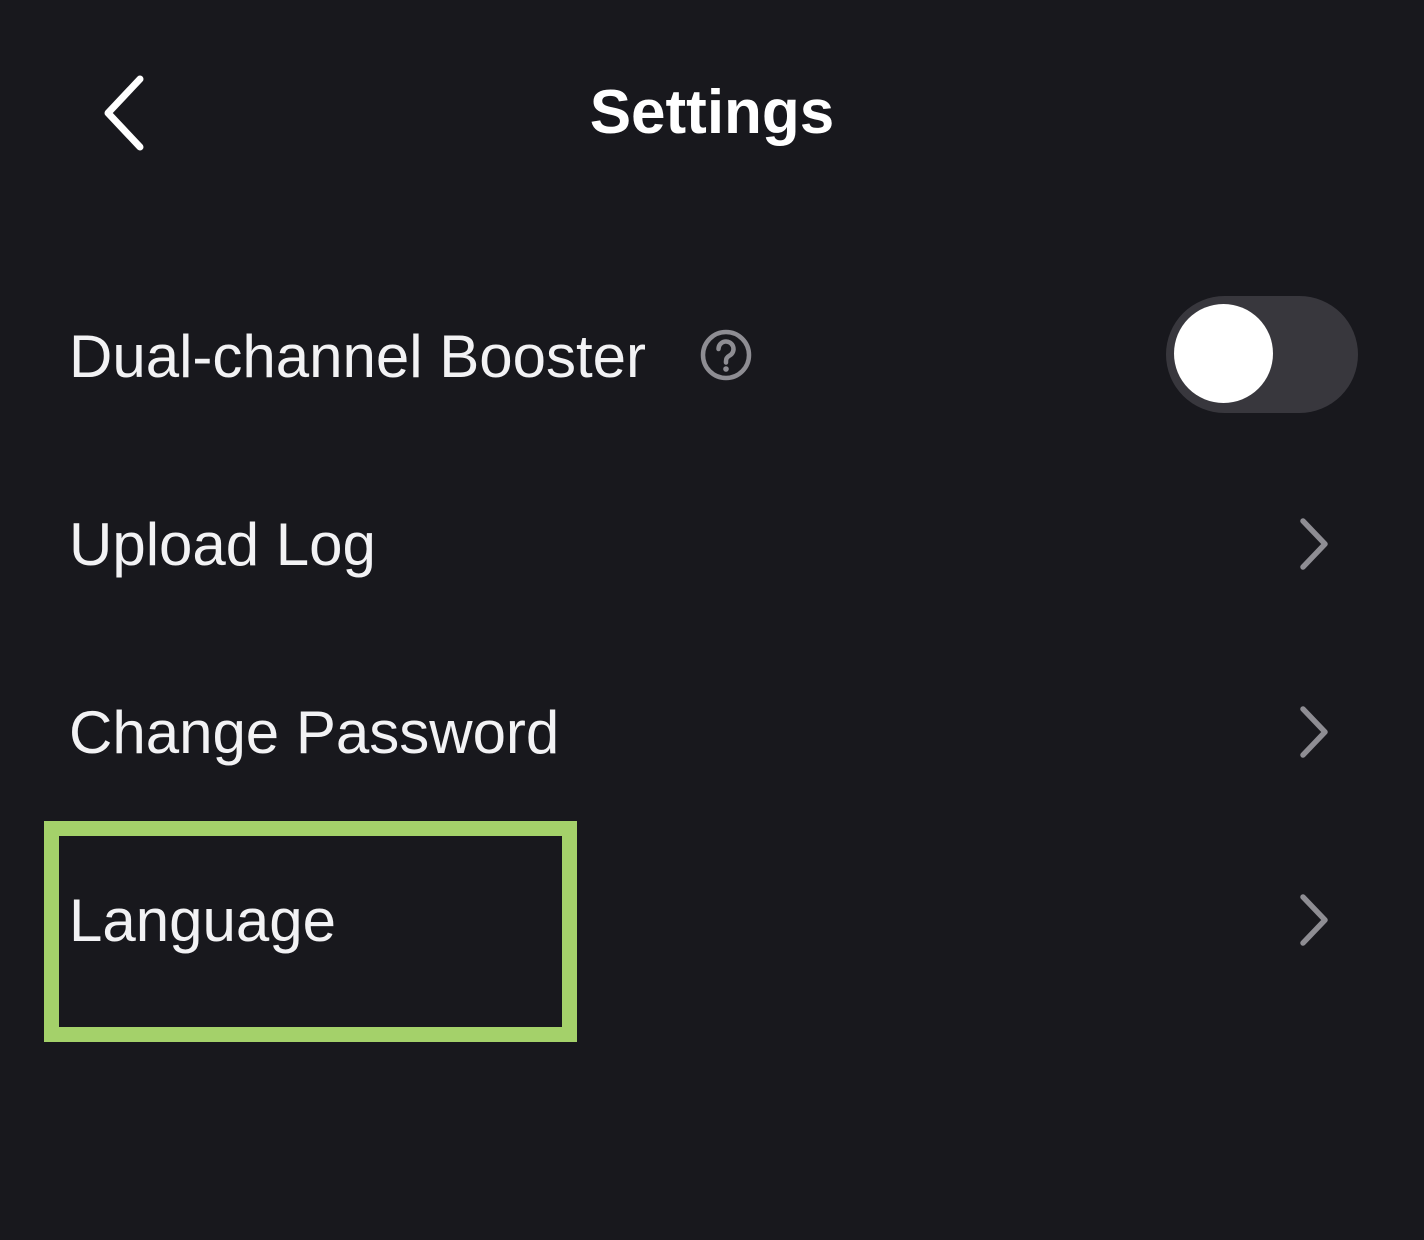  I want to click on question-circle-icon, so click(726, 355).